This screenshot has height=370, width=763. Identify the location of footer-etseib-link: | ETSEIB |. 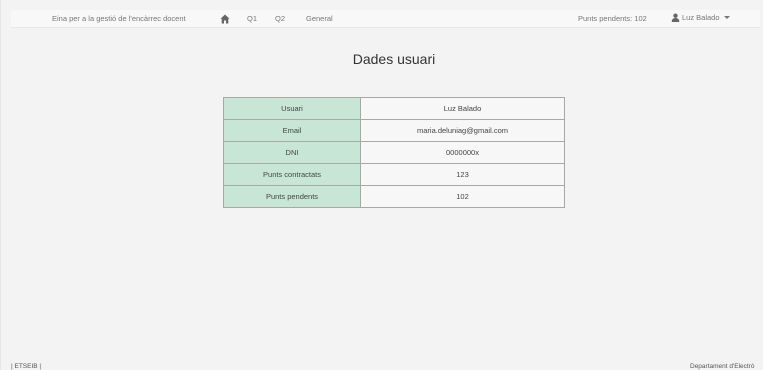
(26, 366).